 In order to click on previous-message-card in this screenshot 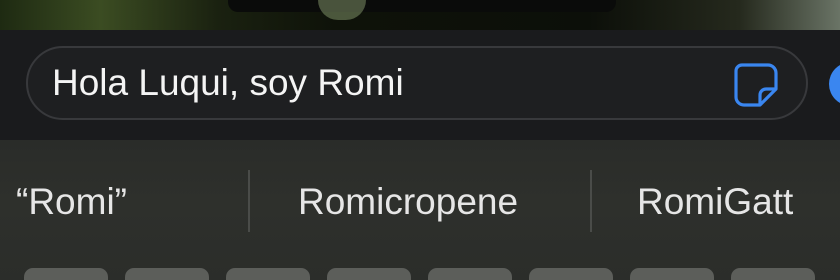, I will do `click(422, 6)`.